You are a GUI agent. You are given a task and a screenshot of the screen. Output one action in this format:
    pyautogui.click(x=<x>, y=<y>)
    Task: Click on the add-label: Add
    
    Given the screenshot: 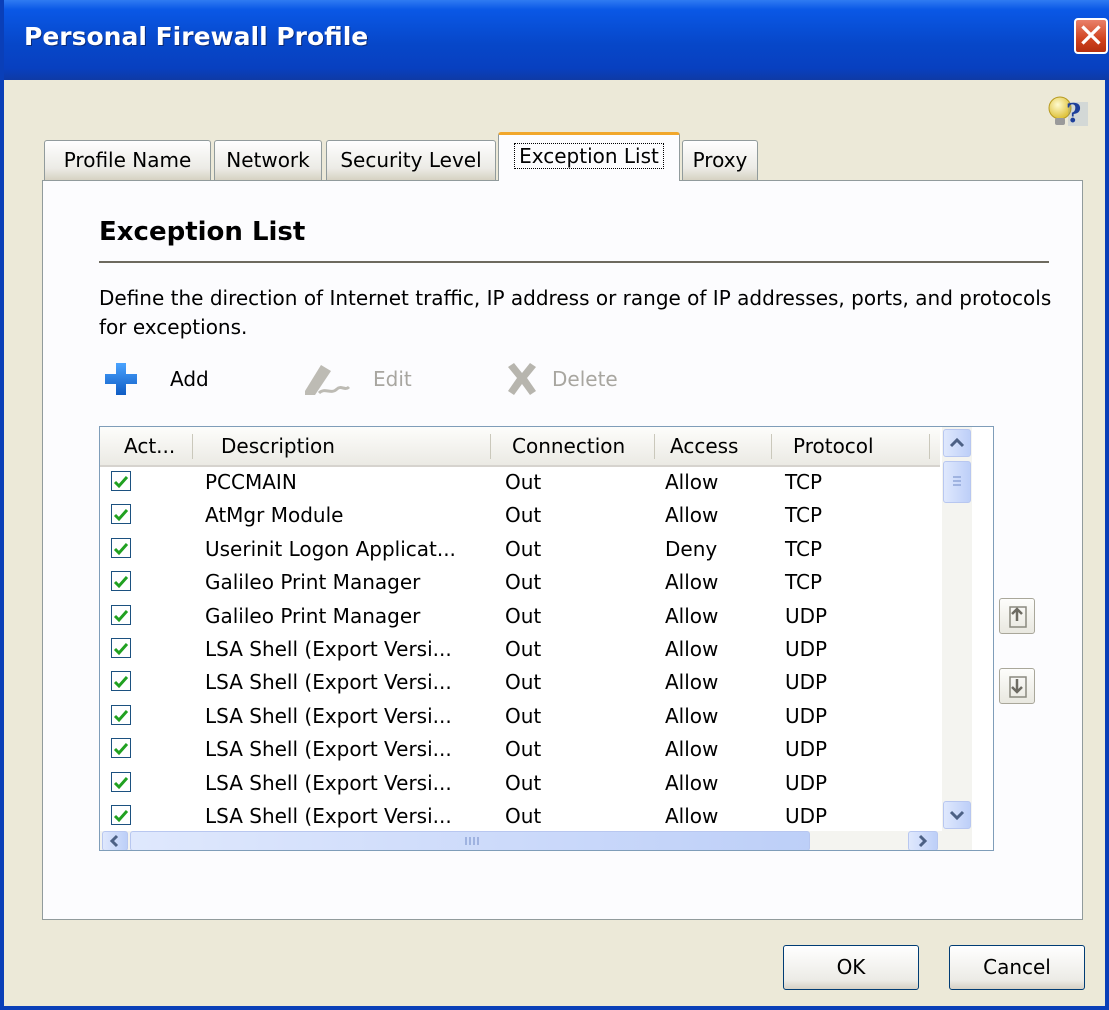 What is the action you would take?
    pyautogui.click(x=189, y=379)
    